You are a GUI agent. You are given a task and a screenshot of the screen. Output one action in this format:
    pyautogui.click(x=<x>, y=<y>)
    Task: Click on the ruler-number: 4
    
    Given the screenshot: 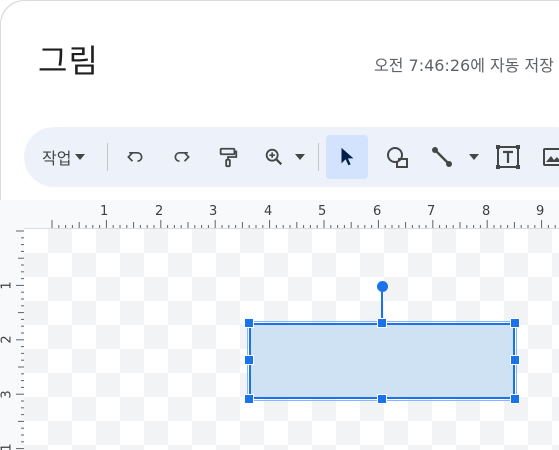 What is the action you would take?
    pyautogui.click(x=268, y=211)
    